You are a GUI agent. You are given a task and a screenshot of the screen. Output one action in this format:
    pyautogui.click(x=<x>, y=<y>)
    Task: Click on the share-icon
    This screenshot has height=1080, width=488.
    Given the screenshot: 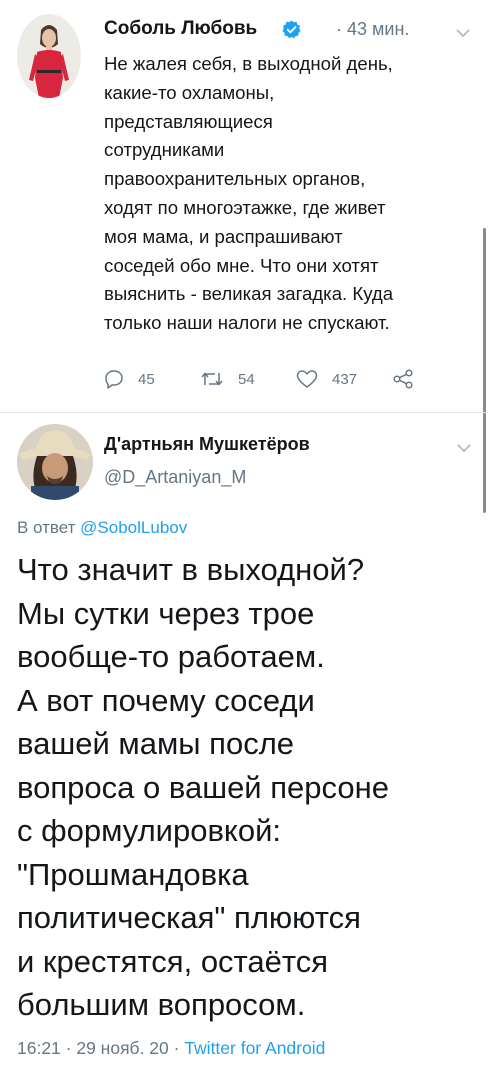 What is the action you would take?
    pyautogui.click(x=403, y=379)
    